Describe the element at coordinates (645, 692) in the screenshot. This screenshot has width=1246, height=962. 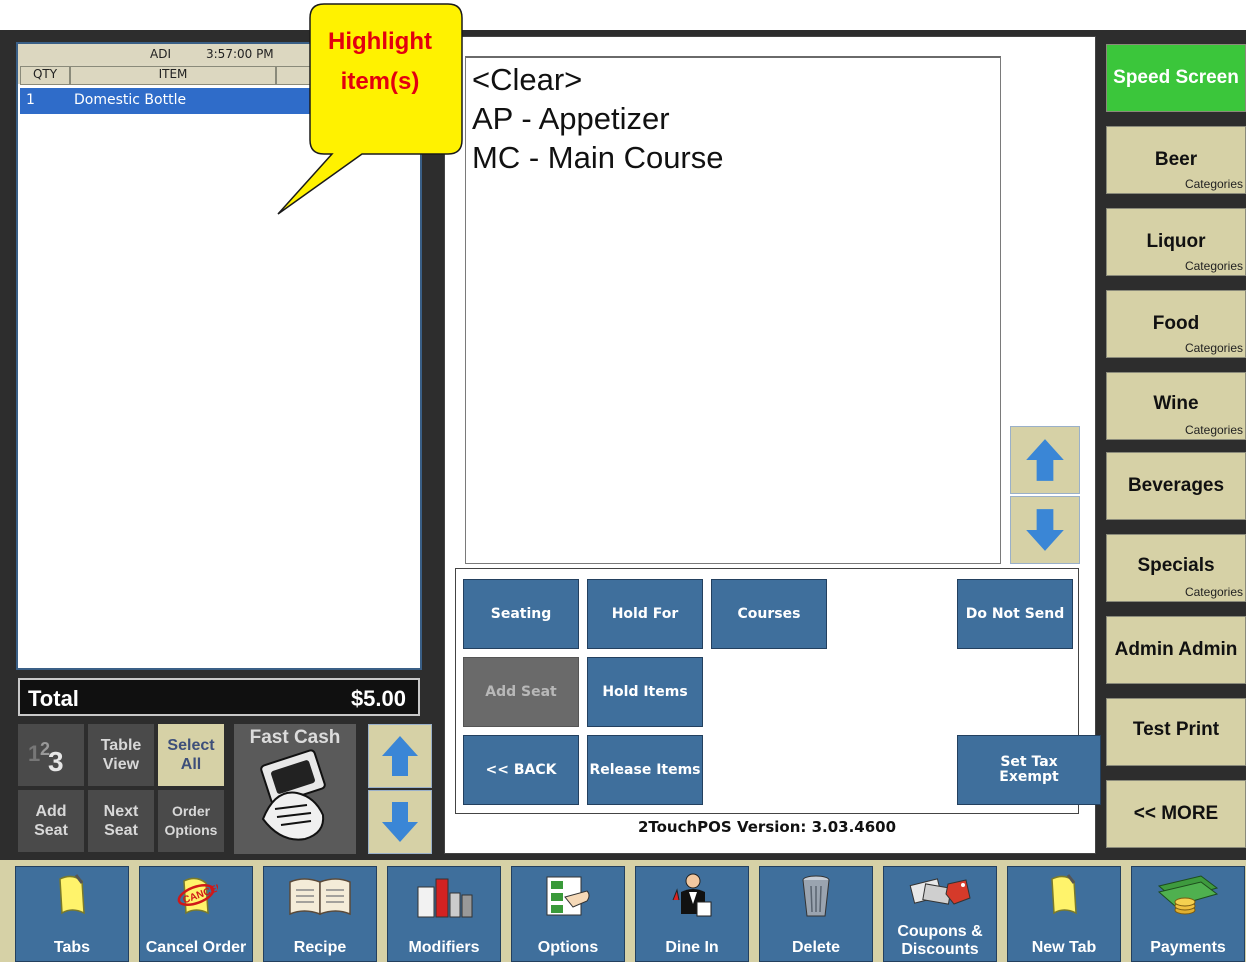
I see `hold-items-button: Hold Items` at that location.